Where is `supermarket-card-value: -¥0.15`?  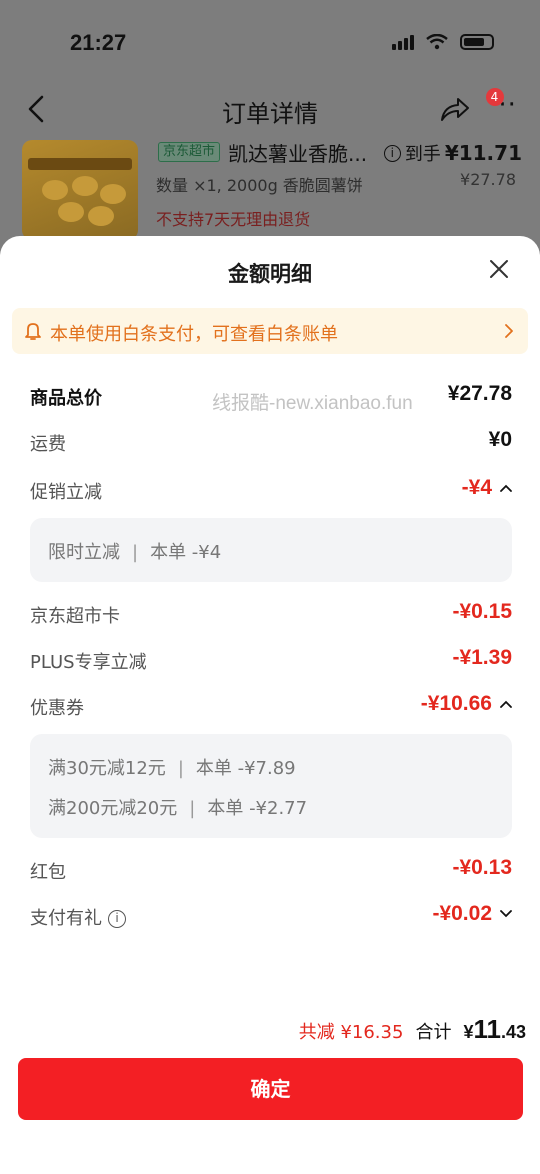
supermarket-card-value: -¥0.15 is located at coordinates (482, 611).